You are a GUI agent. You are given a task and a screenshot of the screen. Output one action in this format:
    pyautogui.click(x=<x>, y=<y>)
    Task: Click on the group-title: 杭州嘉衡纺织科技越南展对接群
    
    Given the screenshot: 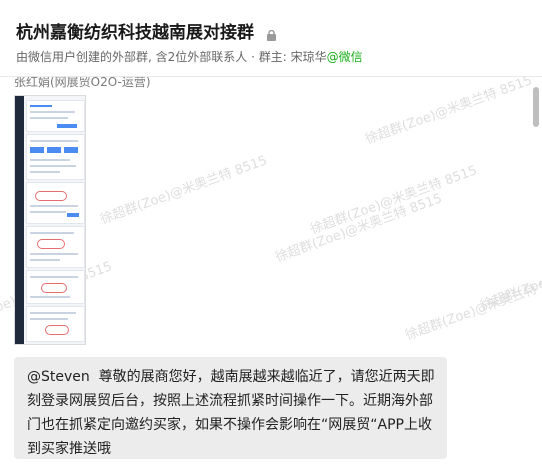 What is the action you would take?
    pyautogui.click(x=146, y=30)
    